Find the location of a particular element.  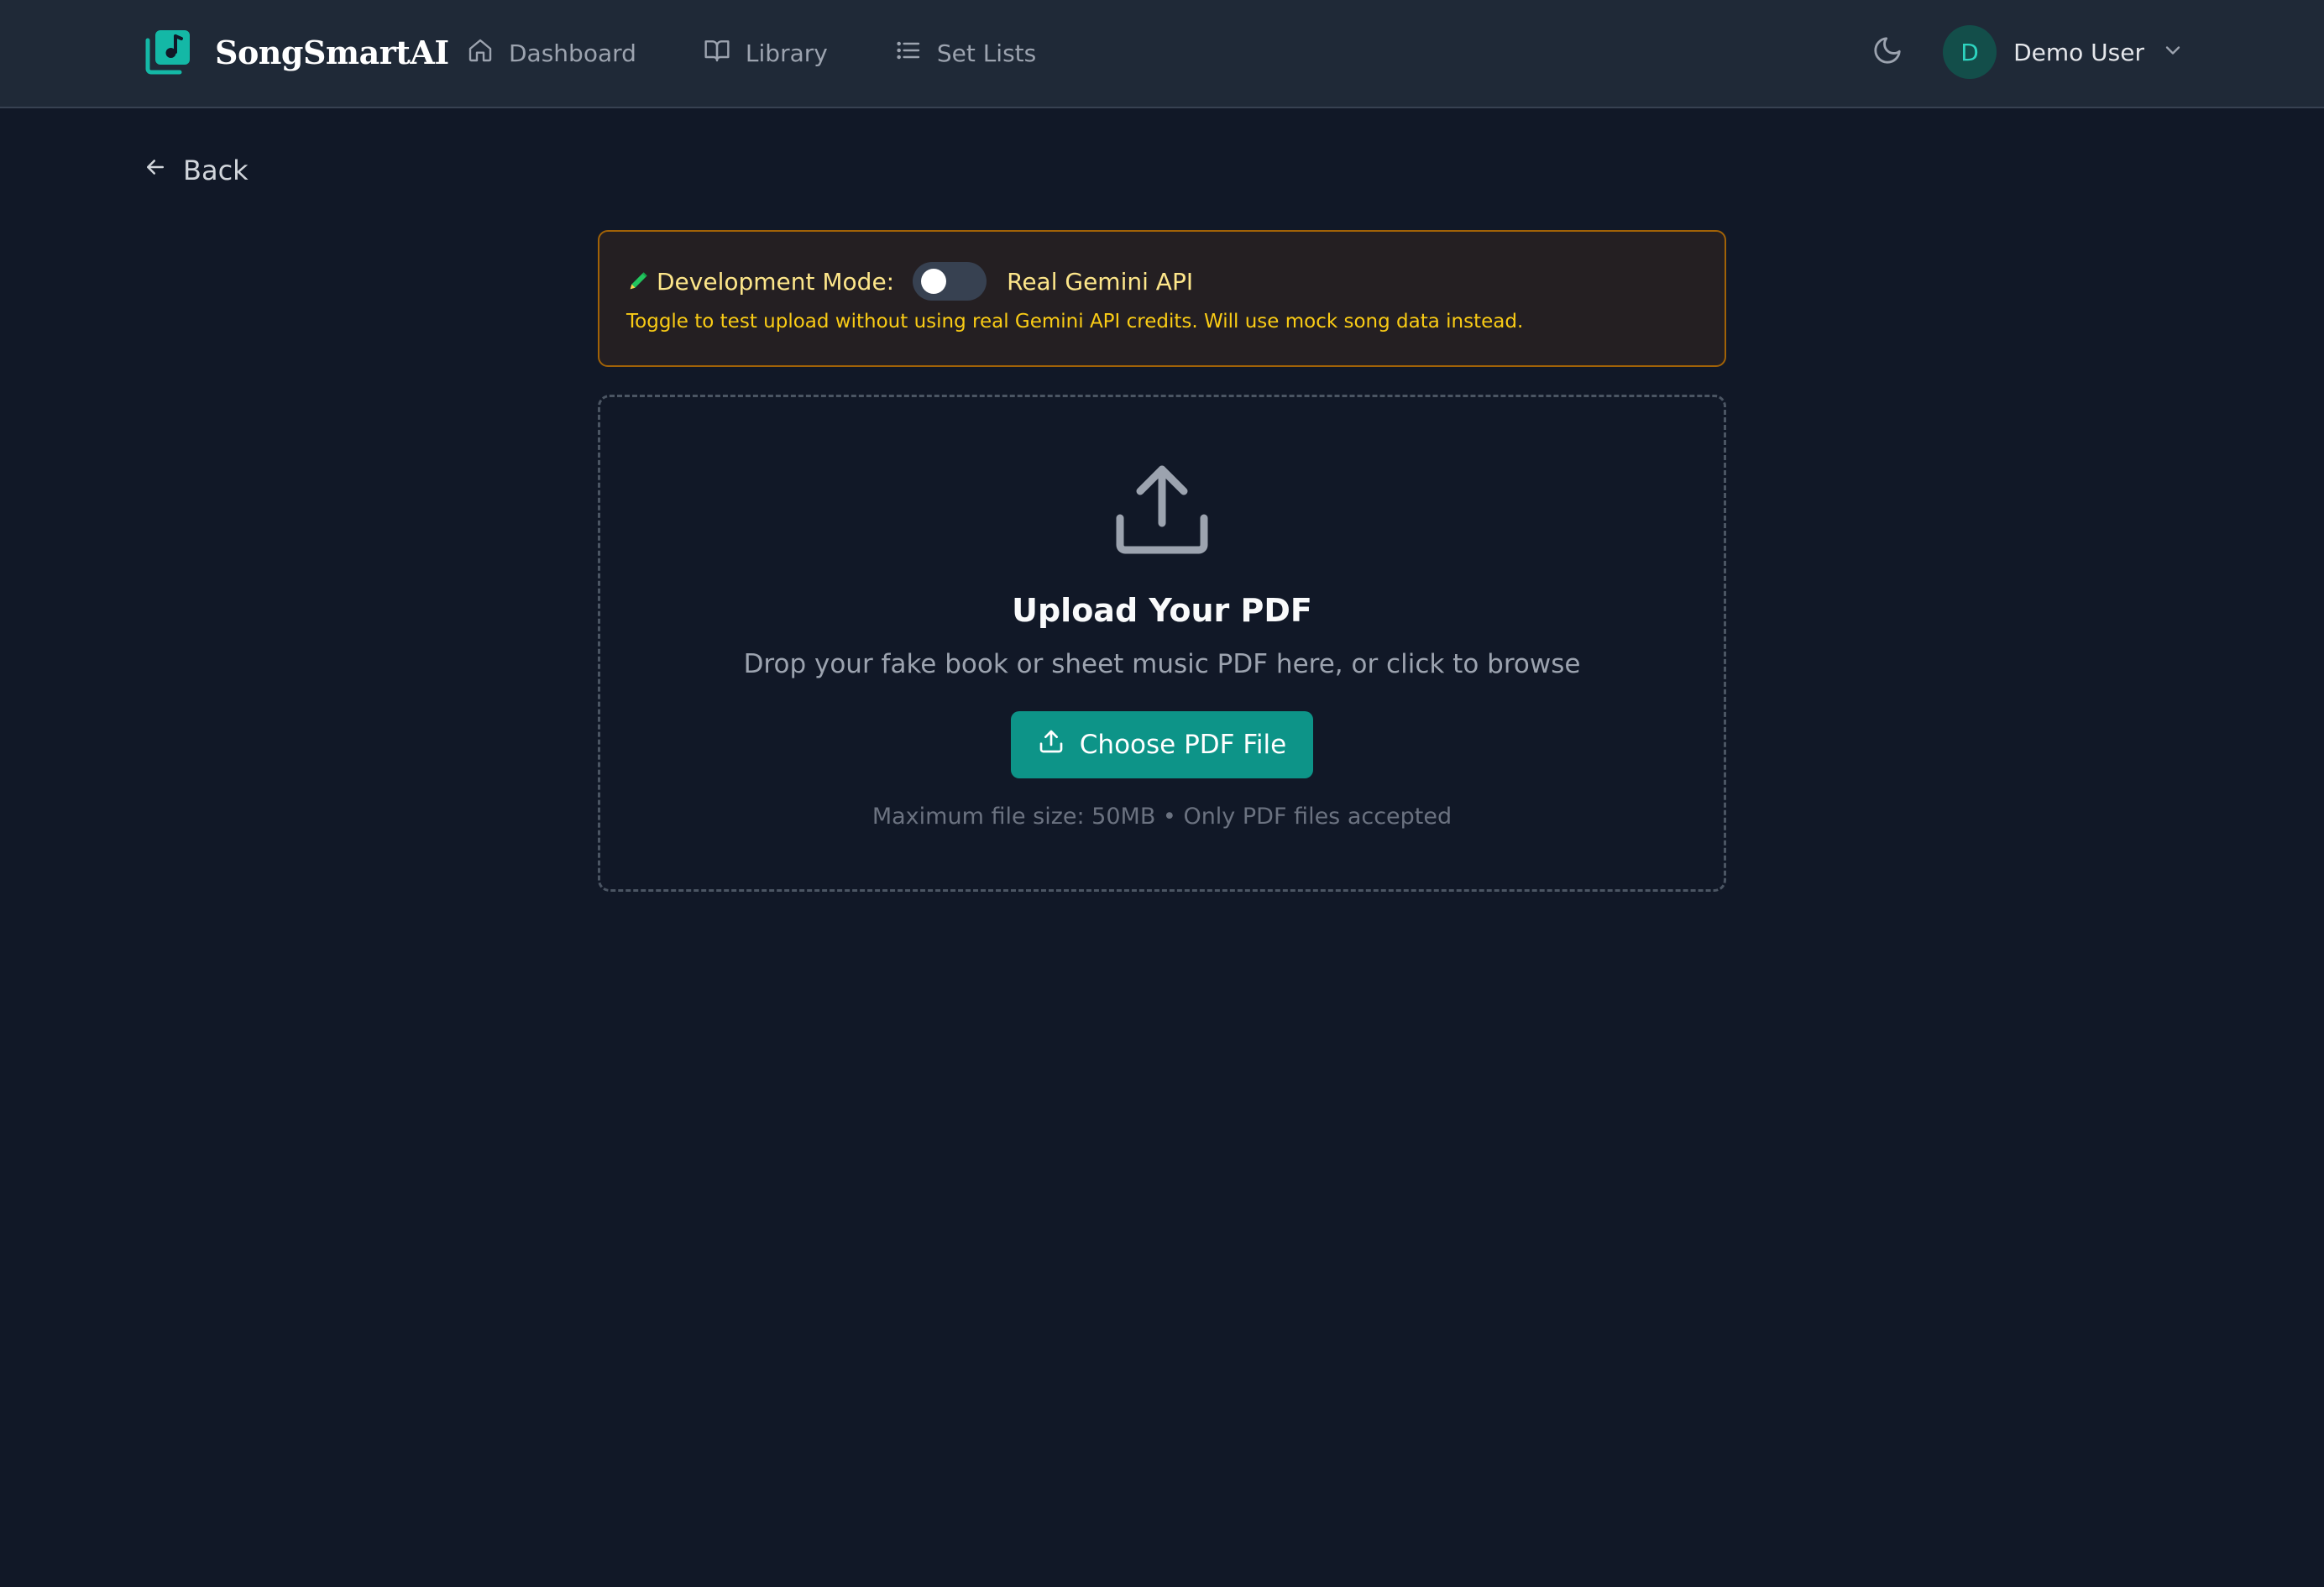

nav-item-label: Dashboard is located at coordinates (573, 53).